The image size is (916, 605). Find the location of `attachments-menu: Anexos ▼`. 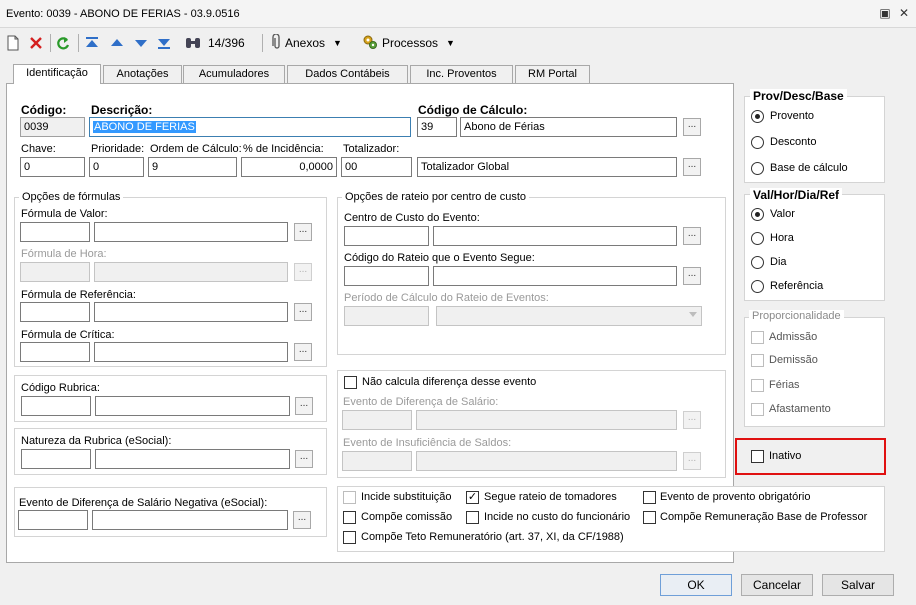

attachments-menu: Anexos ▼ is located at coordinates (307, 42).